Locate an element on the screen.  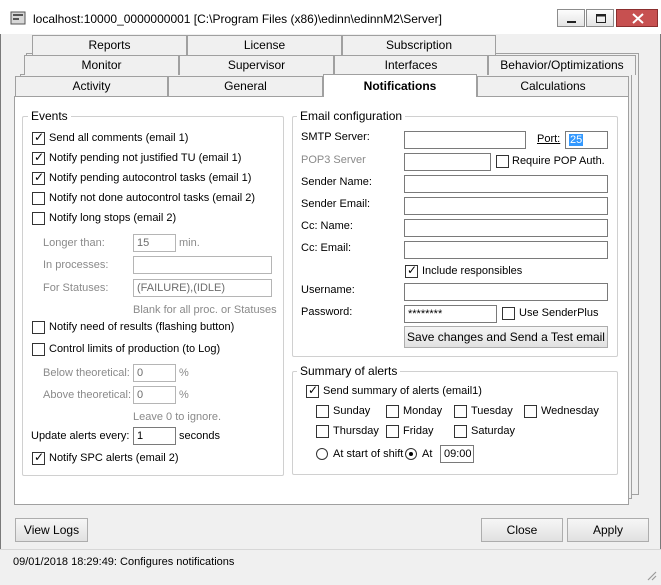
tuesday-checkbox is located at coordinates (460, 411).